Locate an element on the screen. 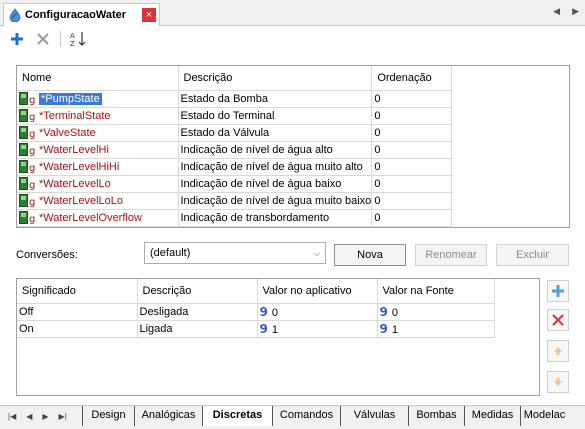 The height and width of the screenshot is (429, 585). move-up-button is located at coordinates (558, 351).